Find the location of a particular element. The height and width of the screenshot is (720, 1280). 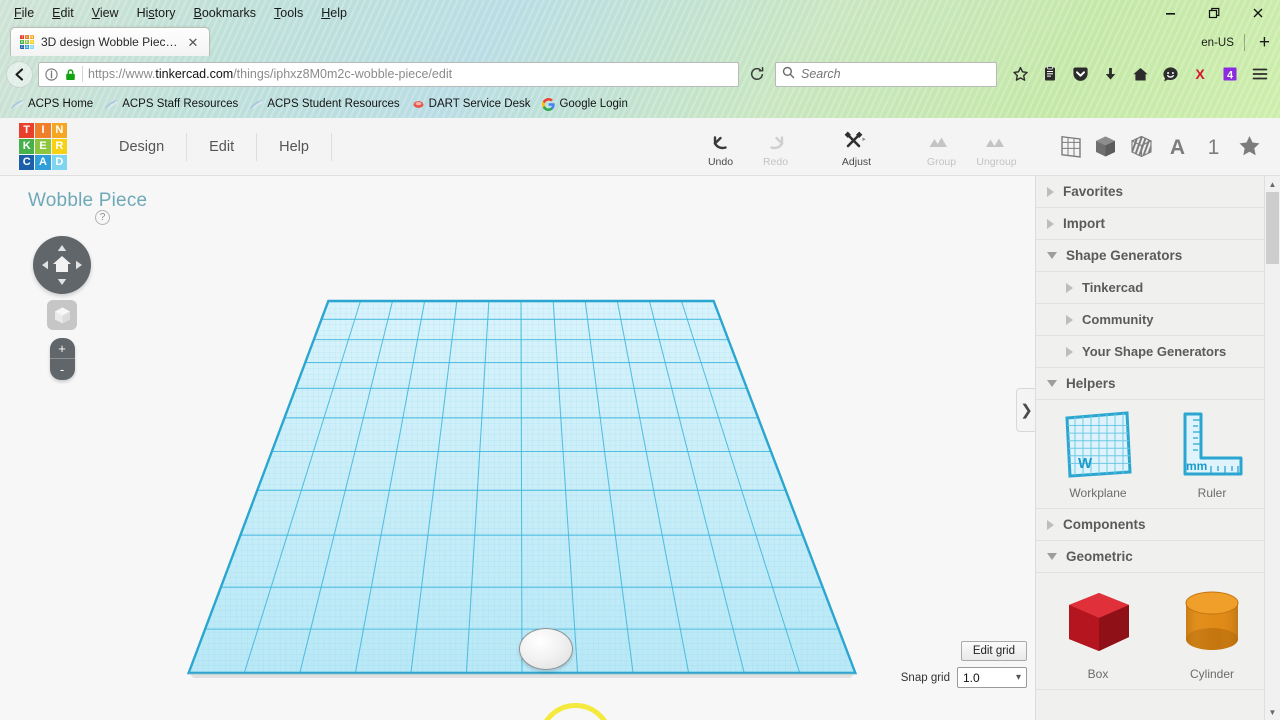

favorites-star-icon is located at coordinates (1249, 147).